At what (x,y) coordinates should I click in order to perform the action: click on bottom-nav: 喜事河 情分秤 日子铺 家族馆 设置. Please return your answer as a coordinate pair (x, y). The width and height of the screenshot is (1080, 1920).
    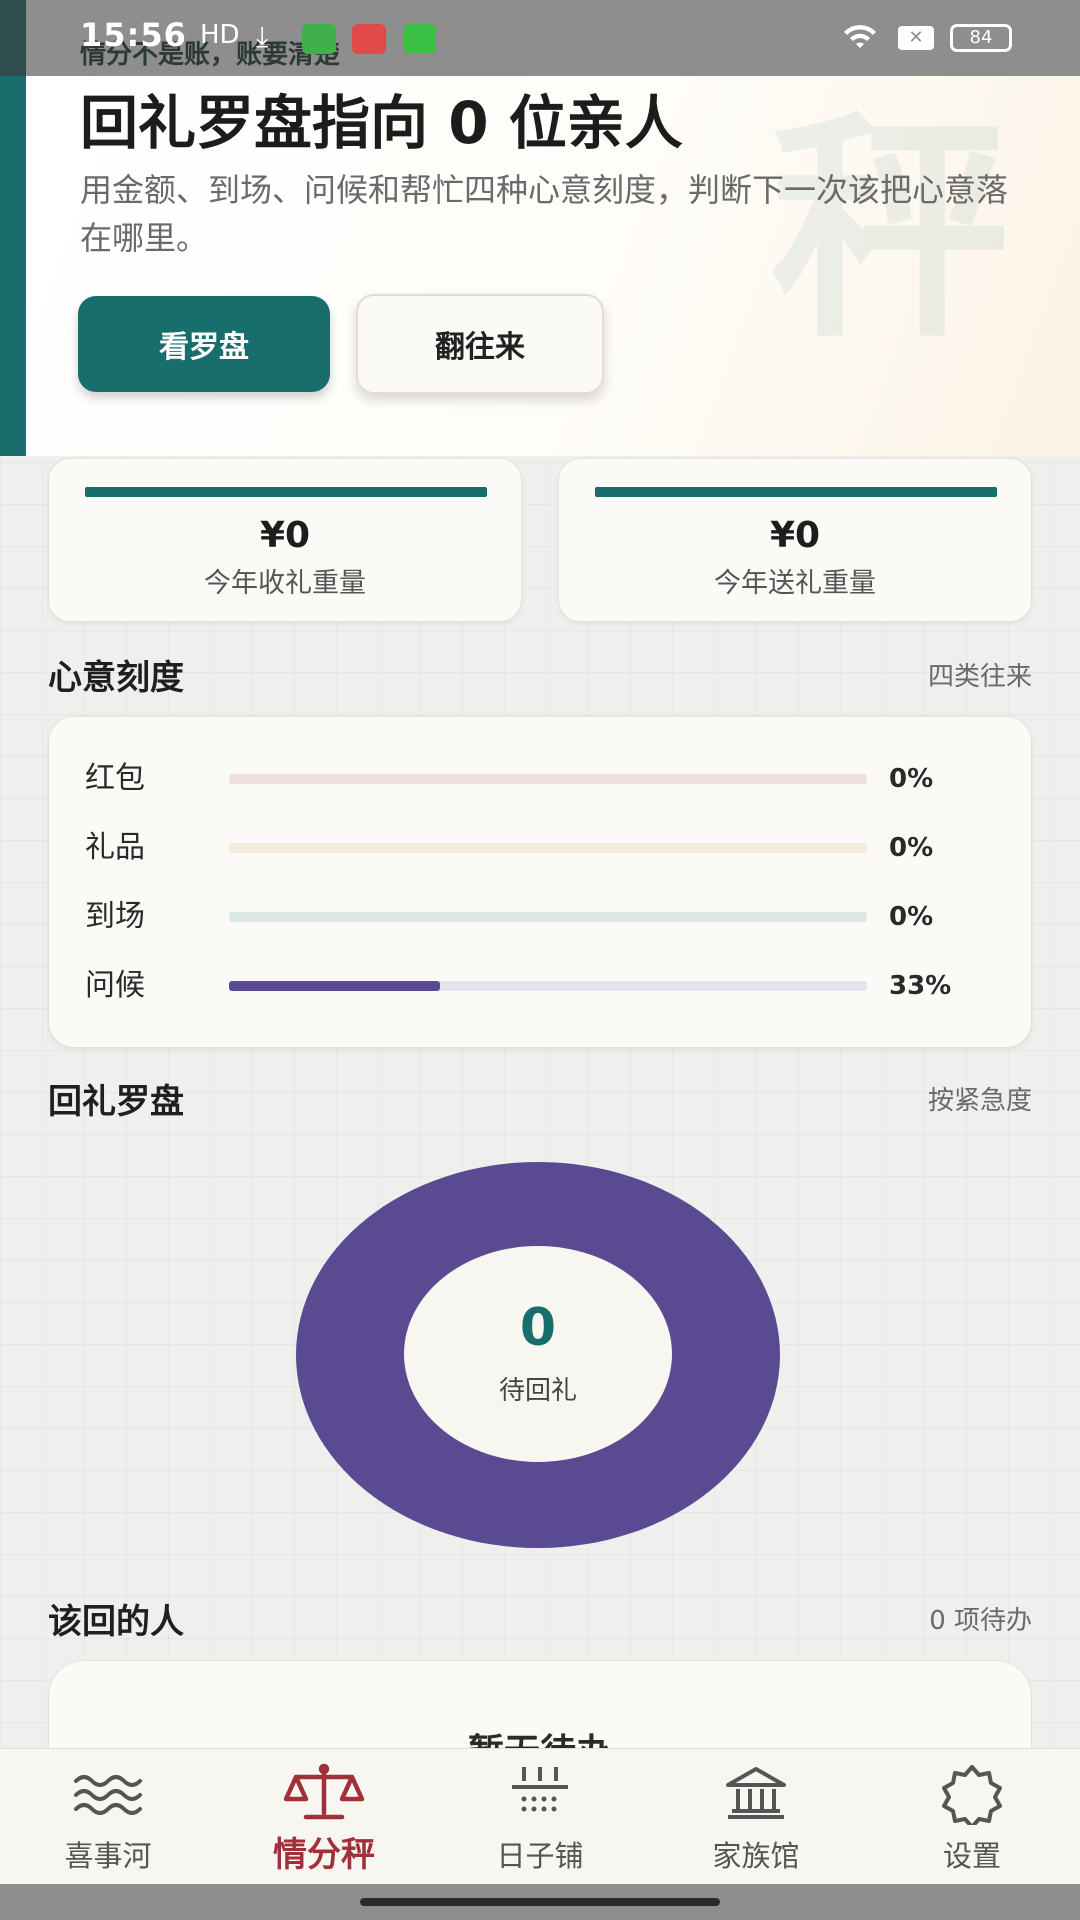
    Looking at the image, I should click on (540, 1816).